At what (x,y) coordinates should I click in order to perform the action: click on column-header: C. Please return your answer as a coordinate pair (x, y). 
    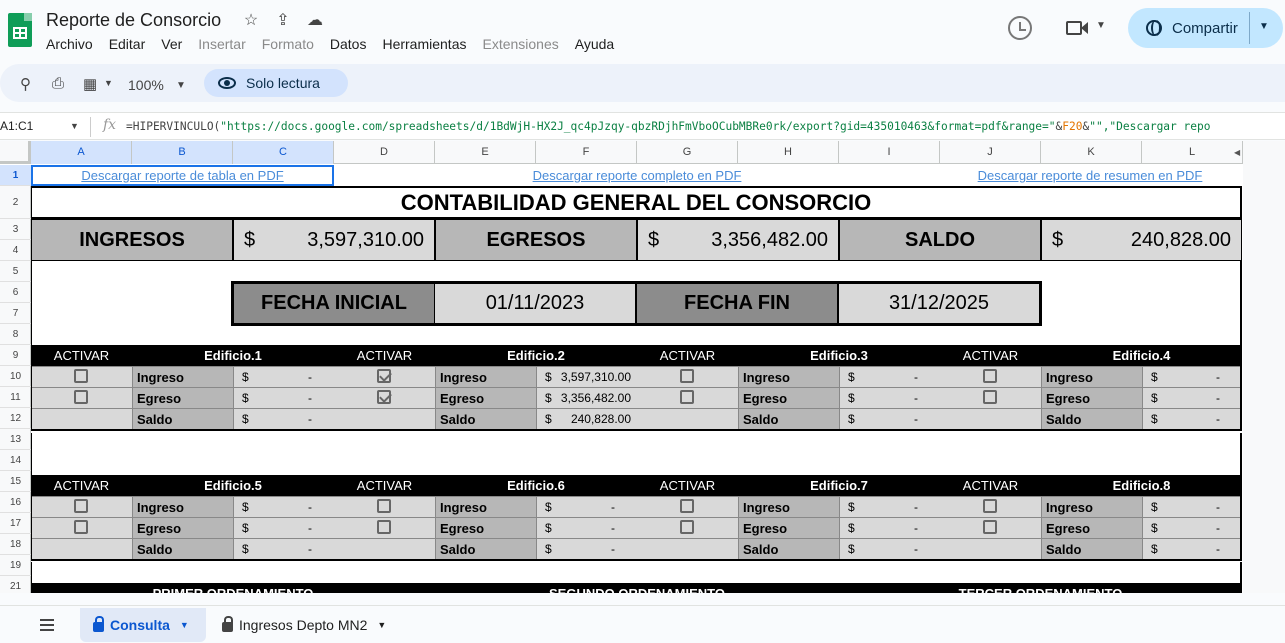
    Looking at the image, I should click on (283, 152).